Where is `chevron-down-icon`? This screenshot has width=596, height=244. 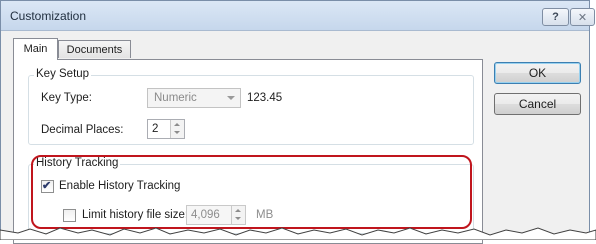 chevron-down-icon is located at coordinates (231, 98).